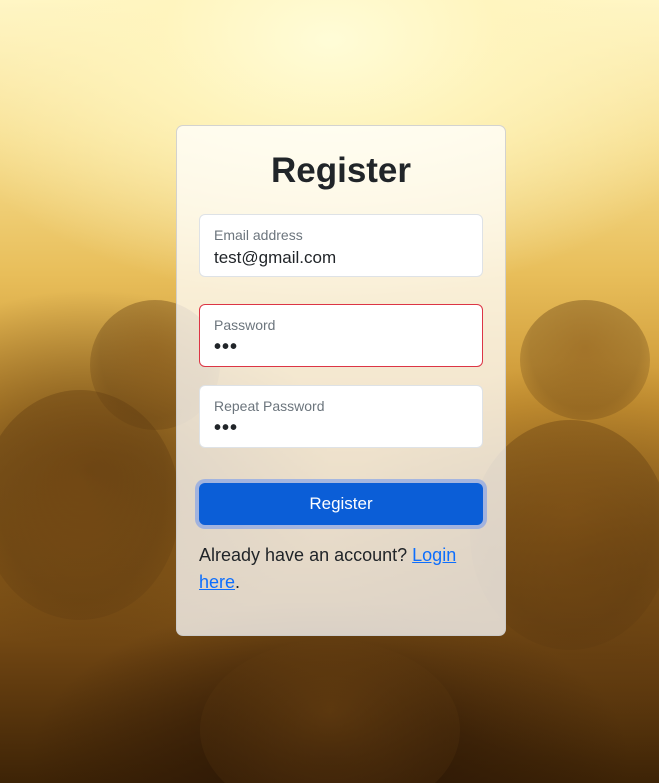 The height and width of the screenshot is (783, 659). What do you see at coordinates (245, 325) in the screenshot?
I see `password-label: Password` at bounding box center [245, 325].